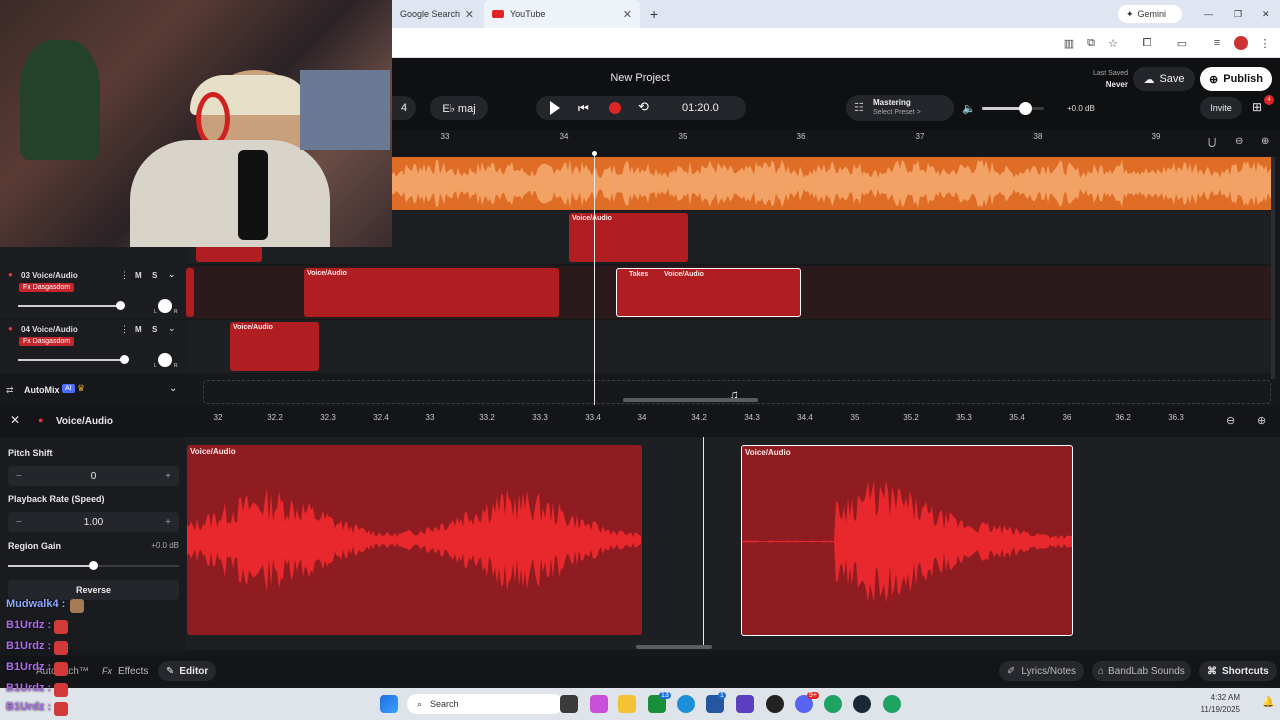 This screenshot has width=1280, height=720. I want to click on playback-rate-stepper: − 1.00 +, so click(93, 522).